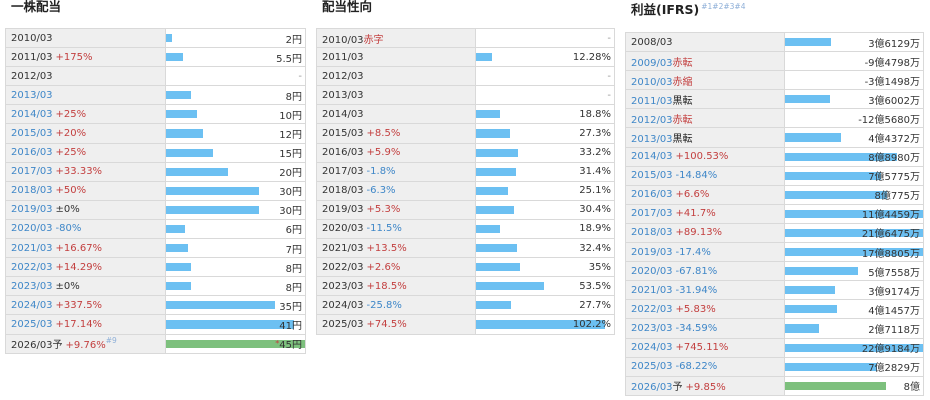  I want to click on yoy-change: -11.5%, so click(384, 229).